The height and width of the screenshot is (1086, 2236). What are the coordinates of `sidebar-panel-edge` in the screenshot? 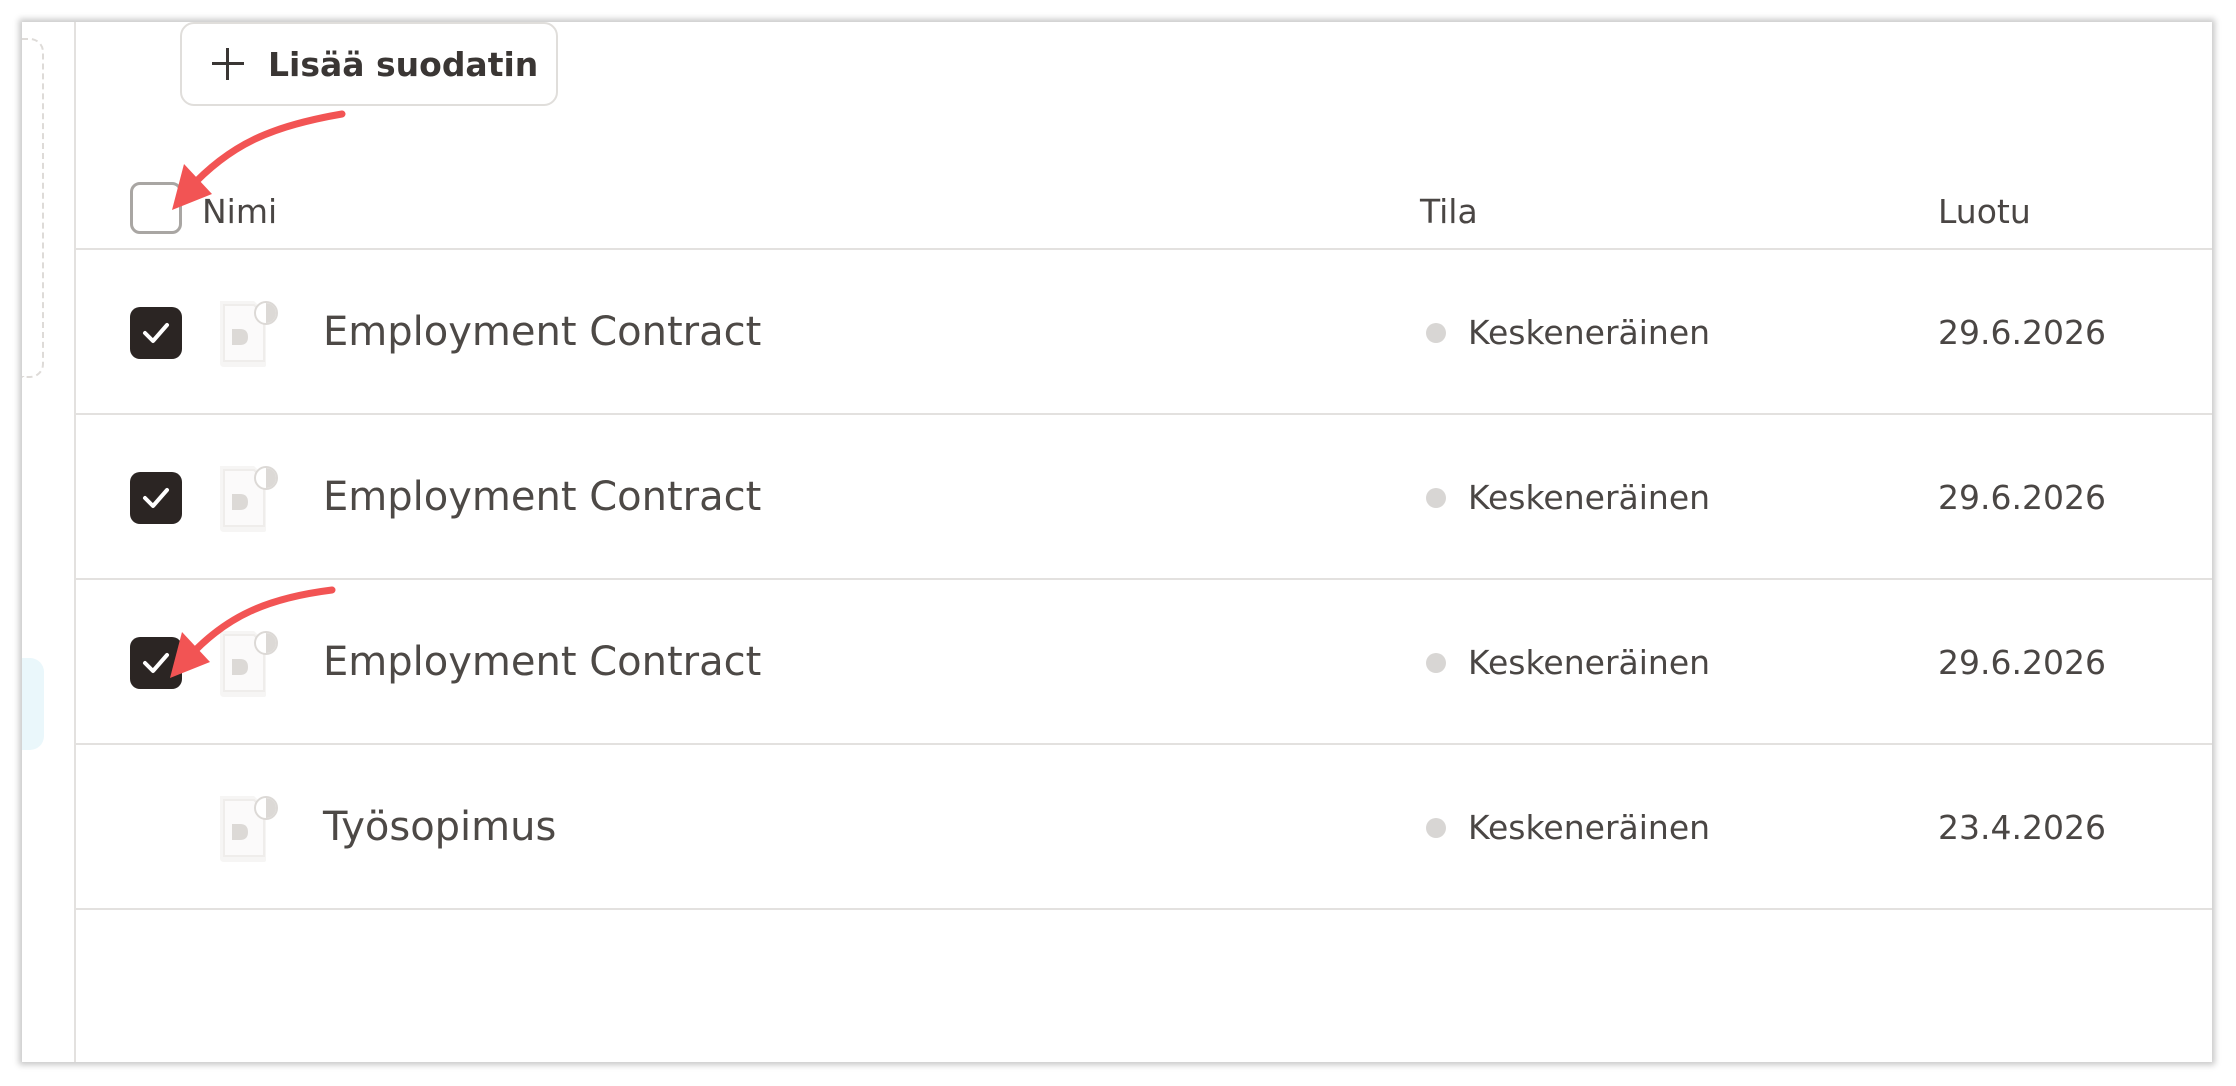 It's located at (33, 208).